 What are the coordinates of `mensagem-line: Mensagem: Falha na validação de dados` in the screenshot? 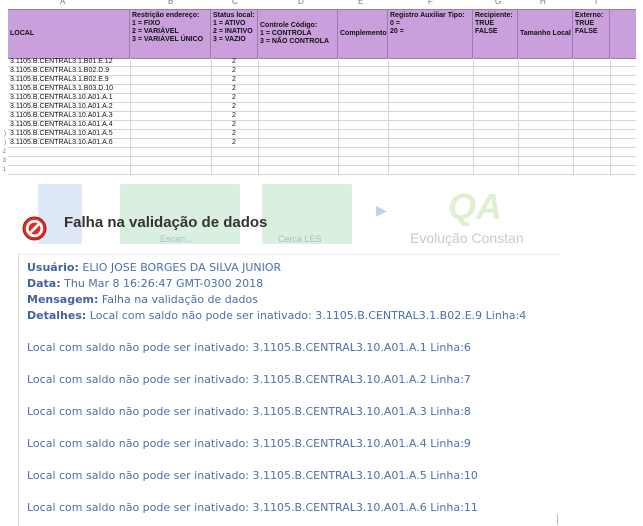 It's located at (142, 299).